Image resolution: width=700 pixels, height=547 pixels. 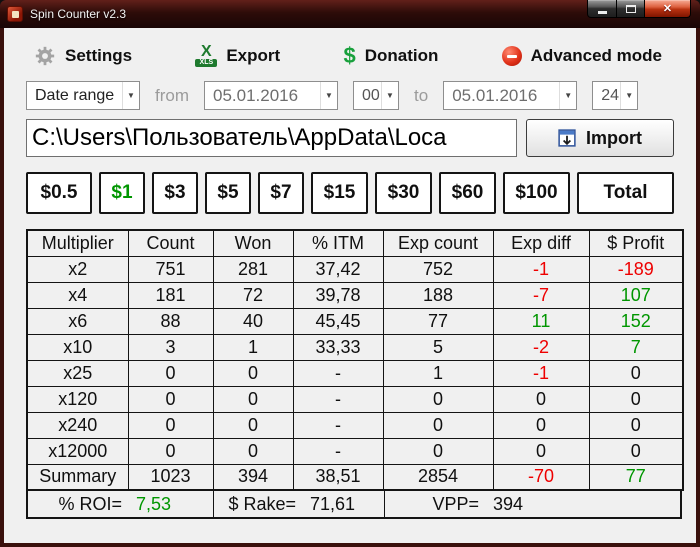 What do you see at coordinates (541, 295) in the screenshot?
I see `table-cell: -7` at bounding box center [541, 295].